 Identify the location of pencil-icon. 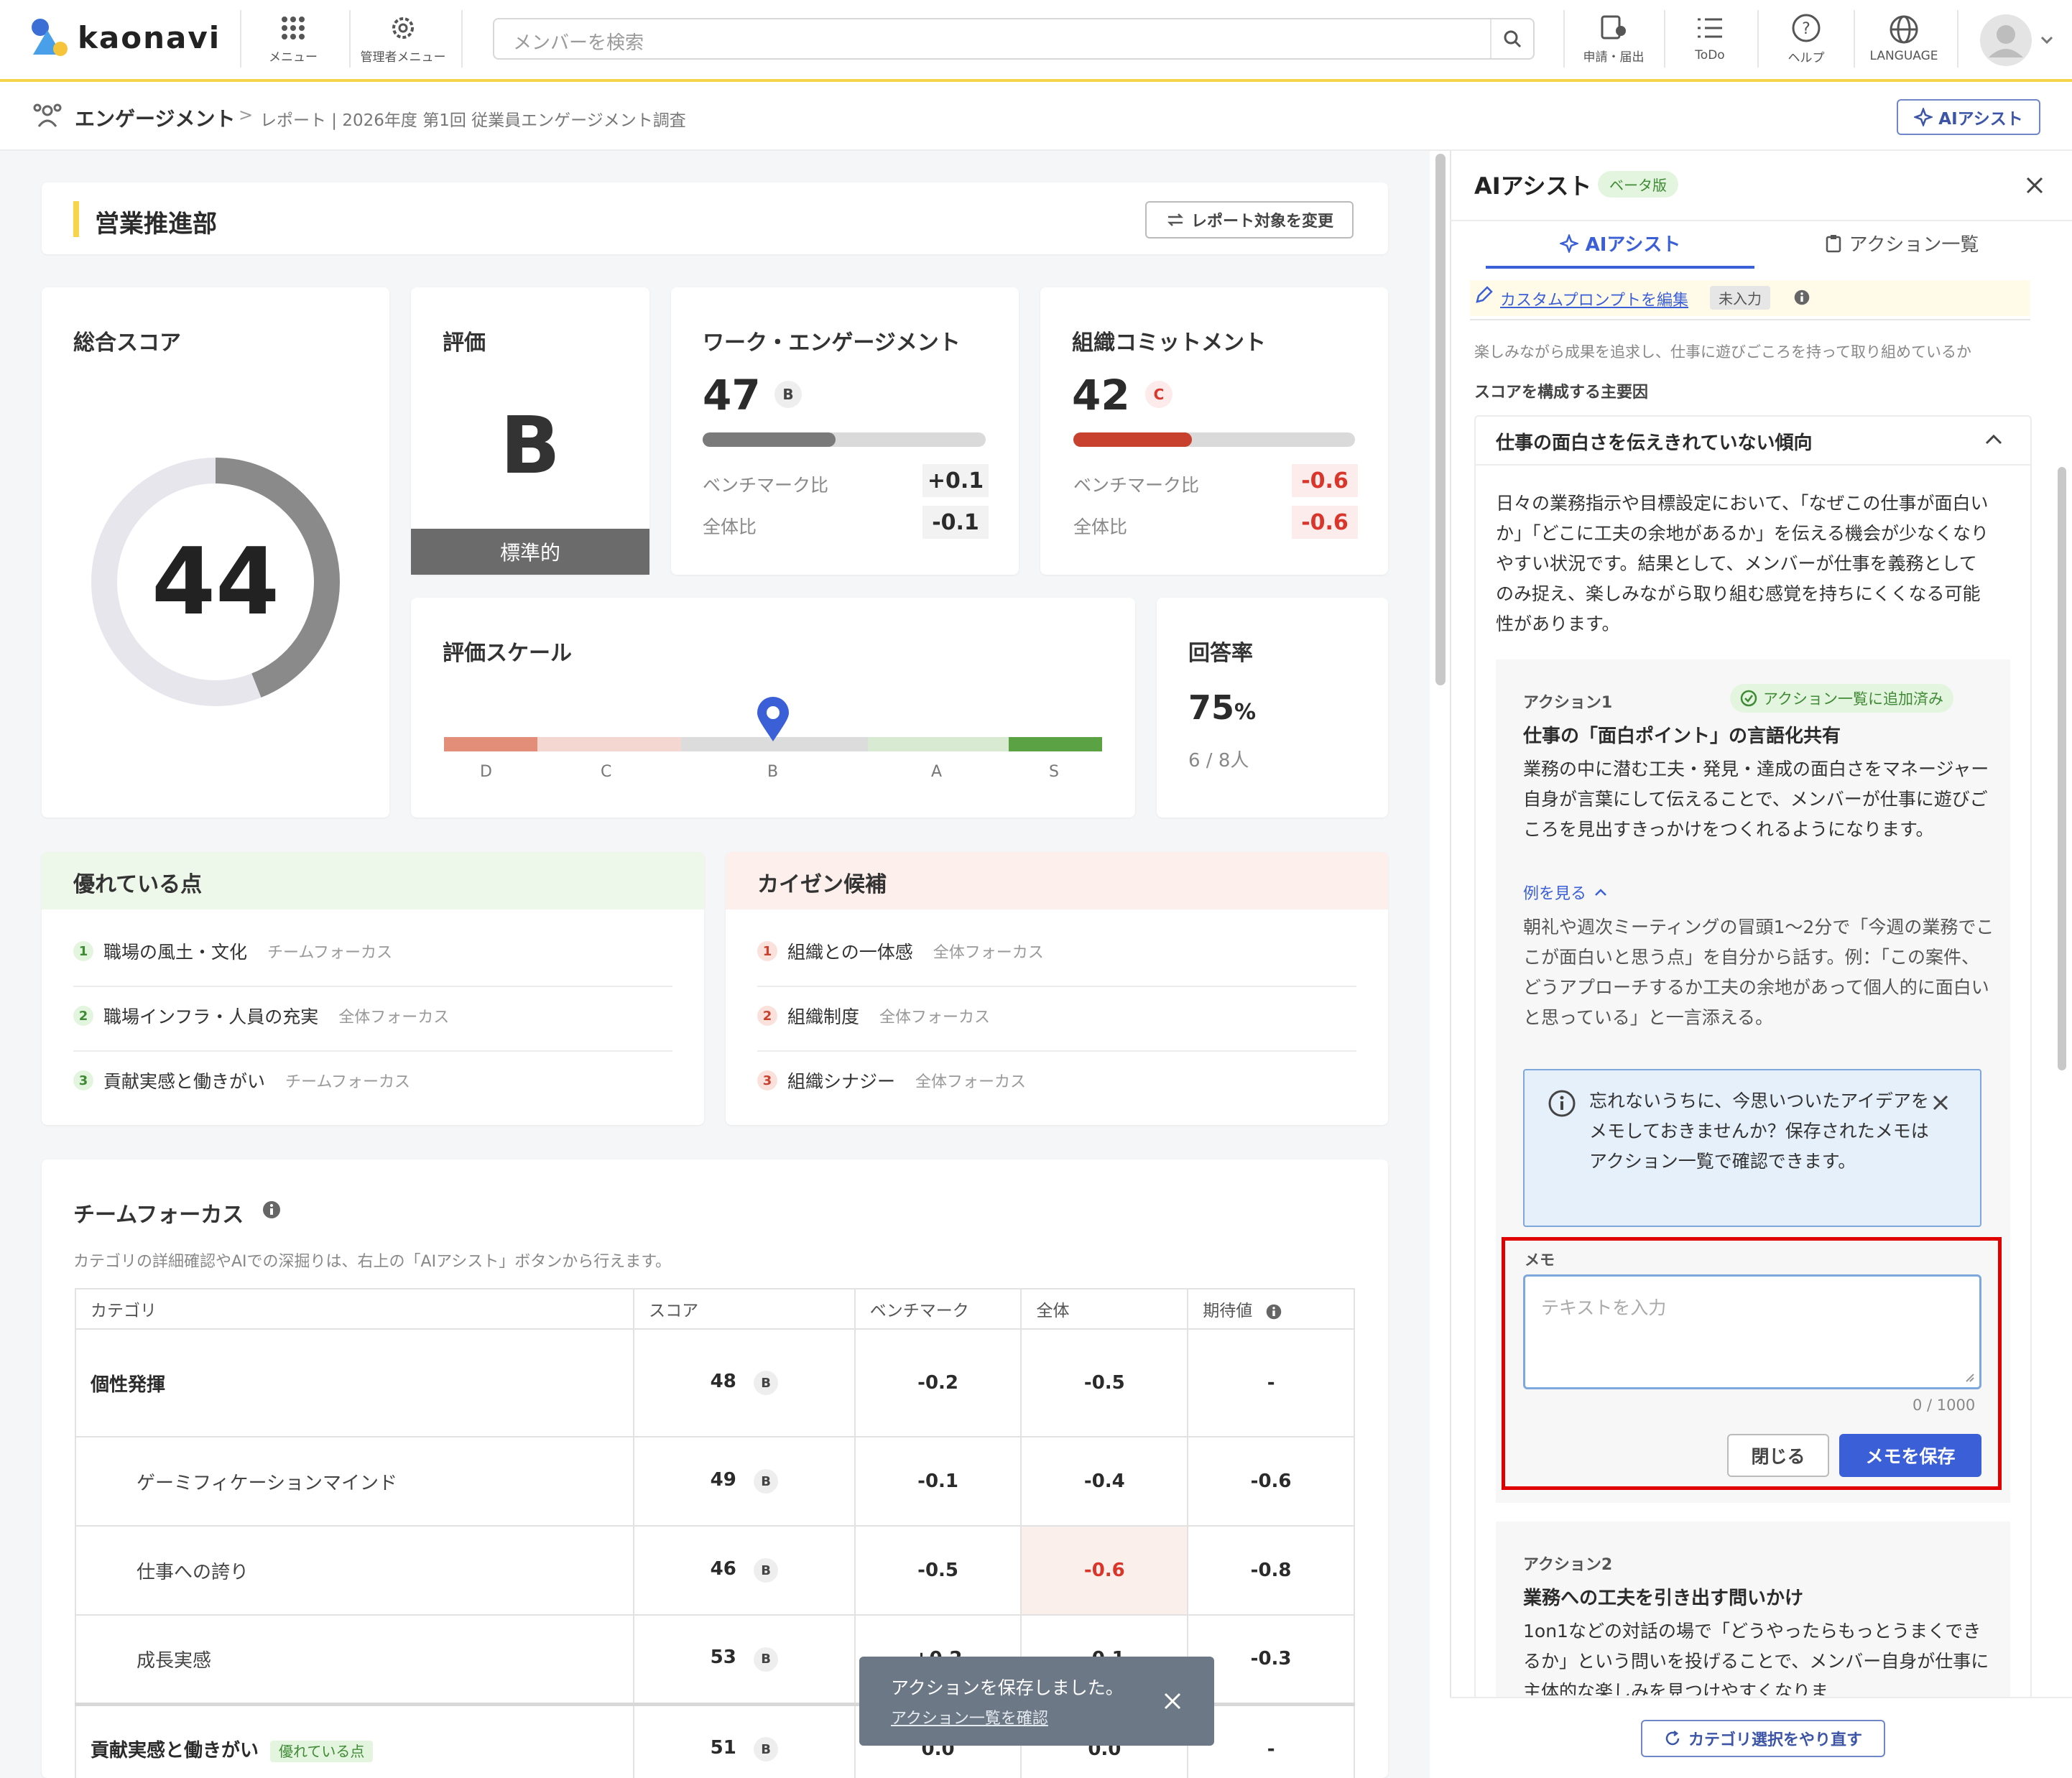
(1484, 294).